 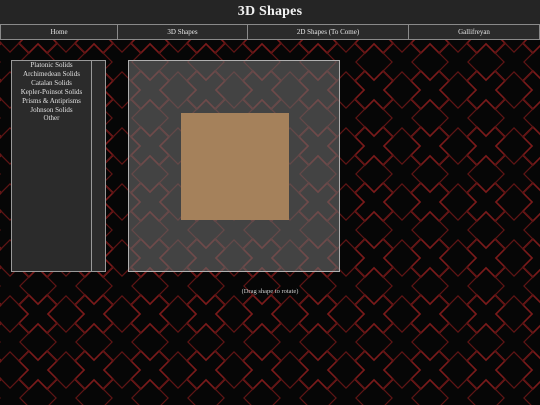 What do you see at coordinates (51, 118) in the screenshot?
I see `sidebar-item-other: Other` at bounding box center [51, 118].